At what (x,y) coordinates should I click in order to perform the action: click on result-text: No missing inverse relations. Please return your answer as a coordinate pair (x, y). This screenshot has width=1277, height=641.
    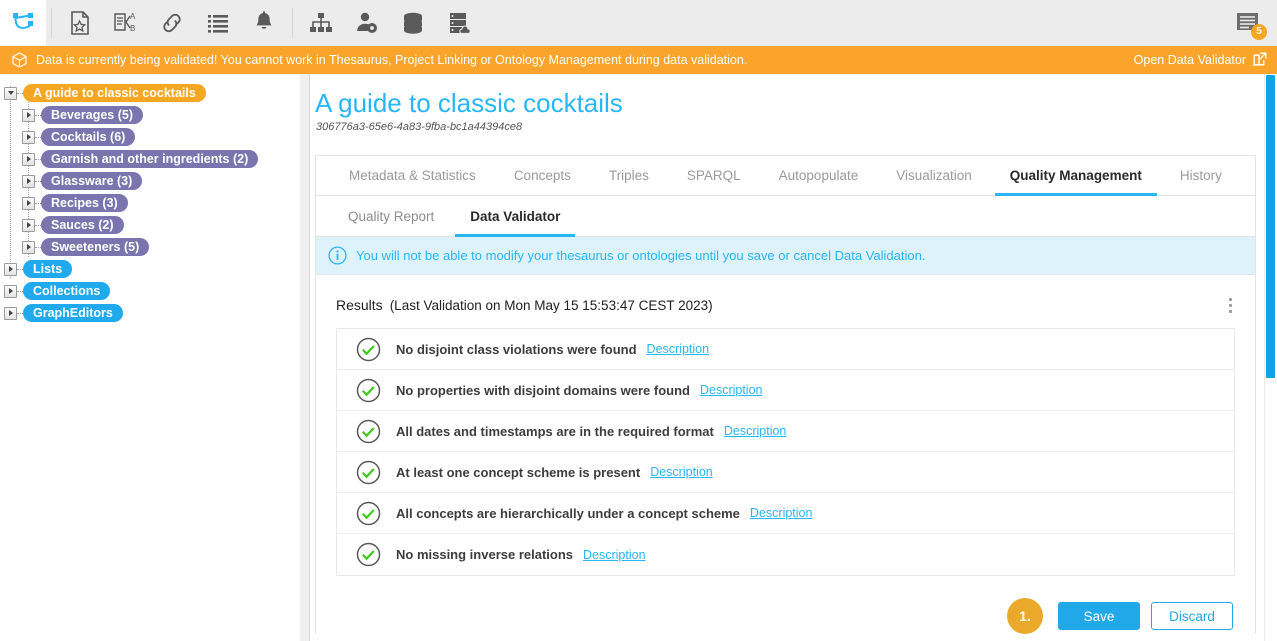
    Looking at the image, I should click on (485, 554).